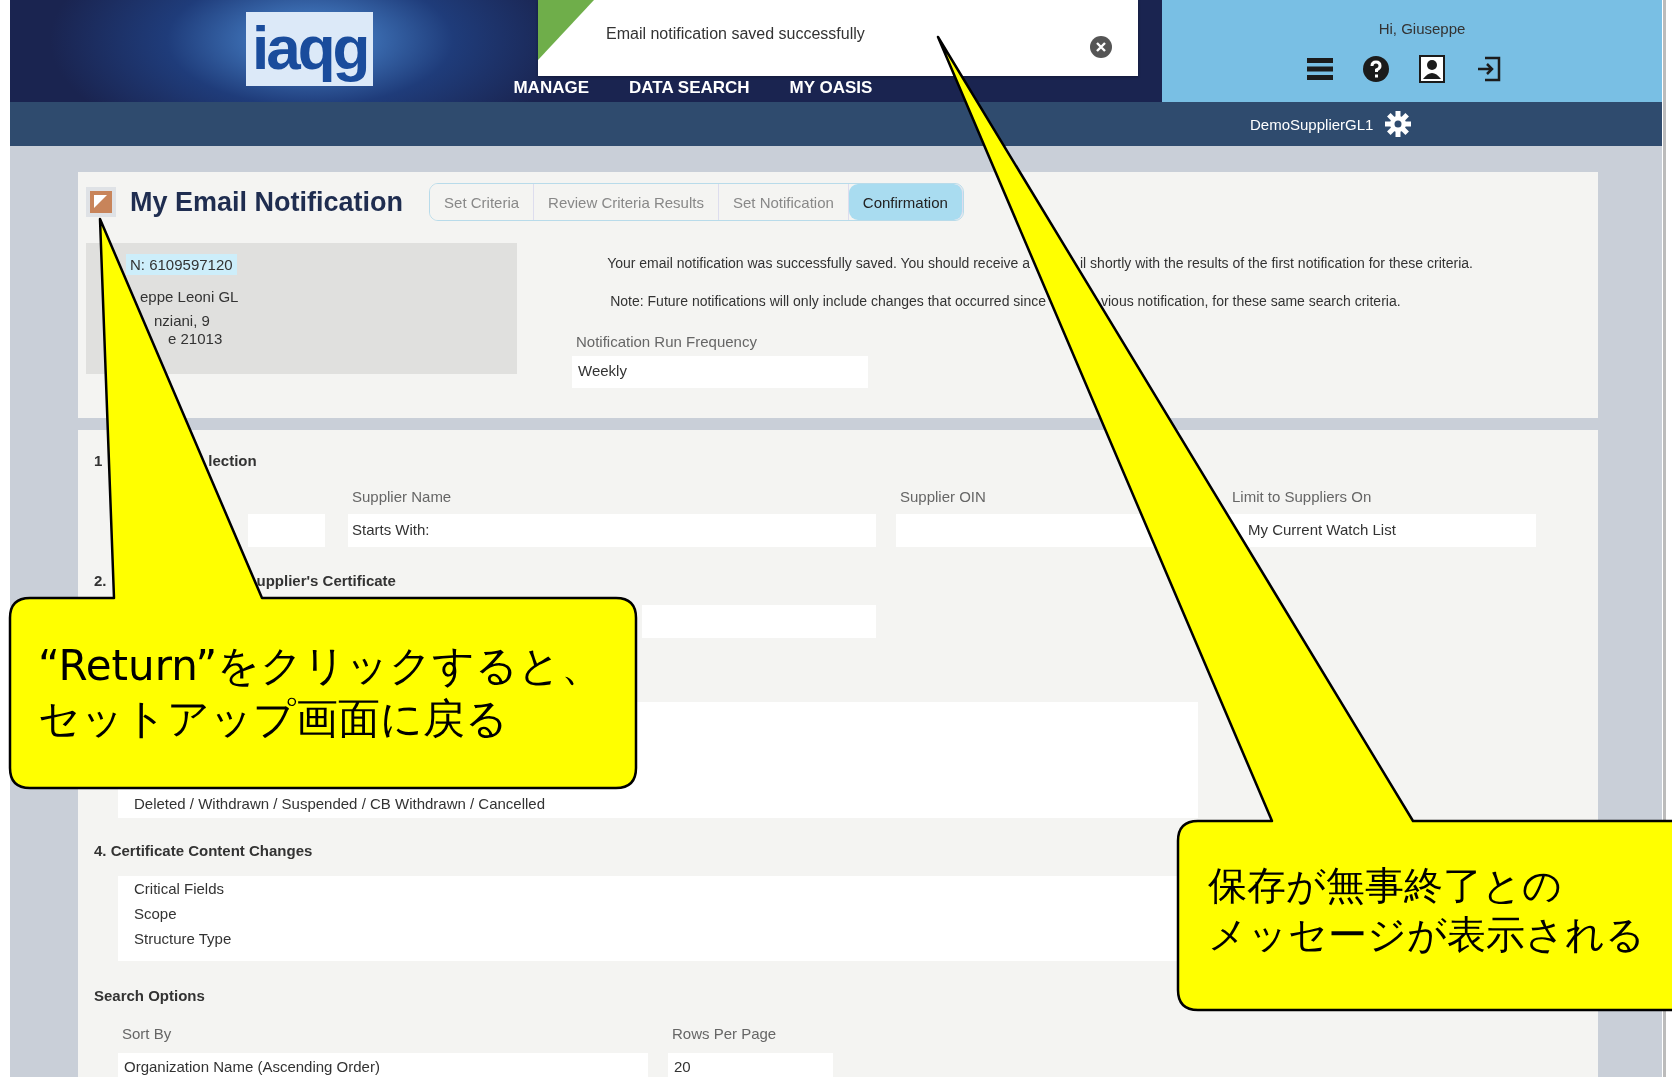 Image resolution: width=1672 pixels, height=1077 pixels. I want to click on menu-icon, so click(1320, 69).